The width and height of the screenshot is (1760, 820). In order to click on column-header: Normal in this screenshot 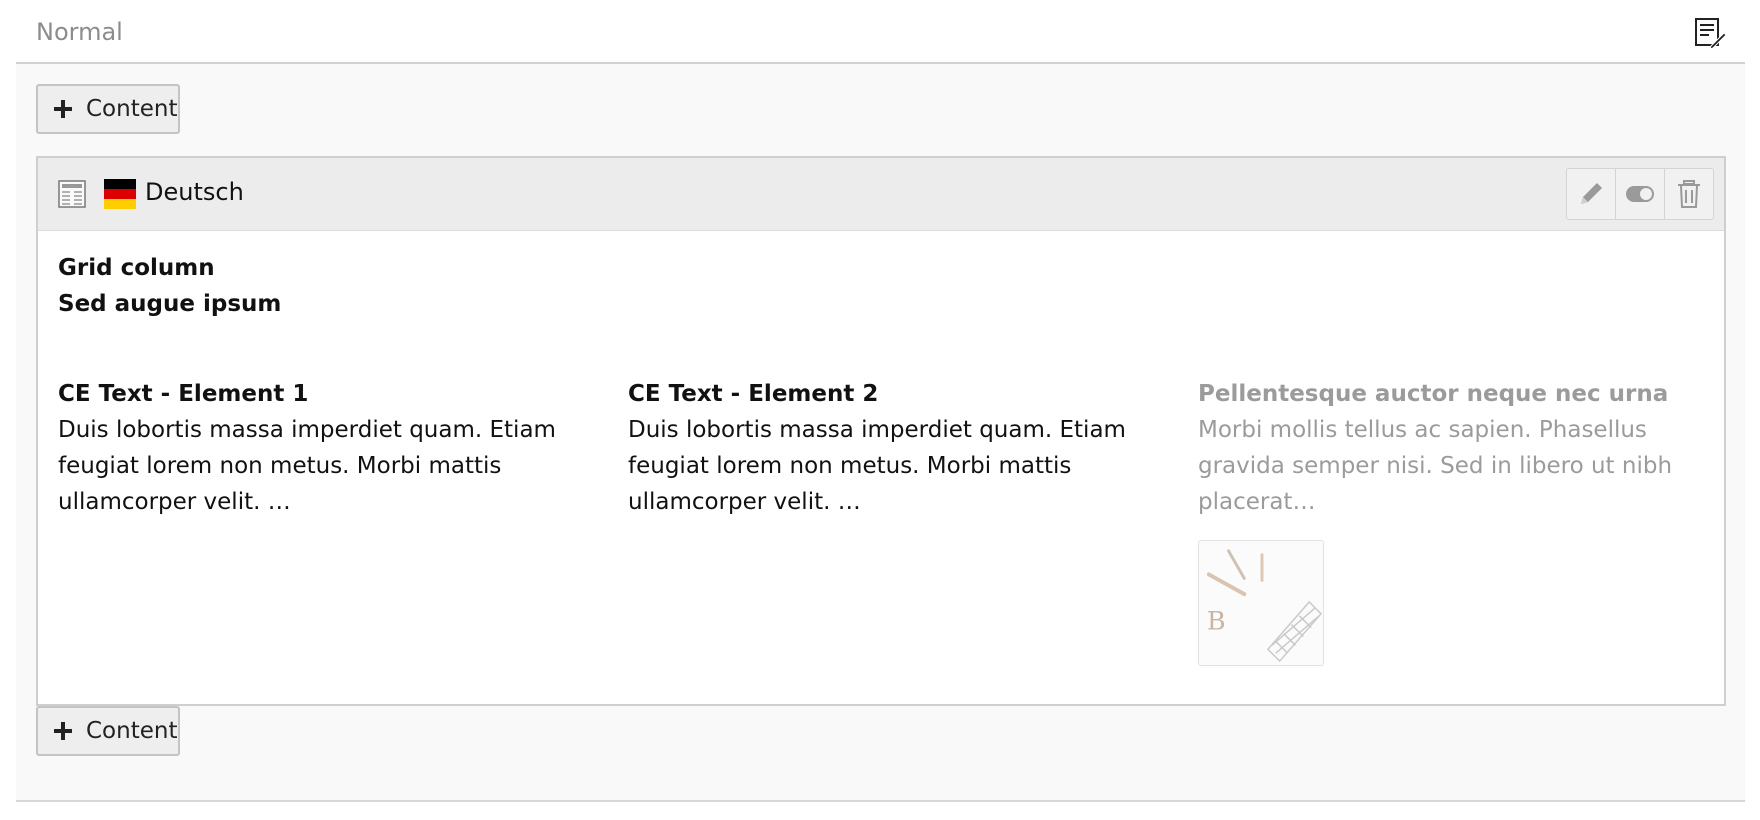, I will do `click(880, 32)`.